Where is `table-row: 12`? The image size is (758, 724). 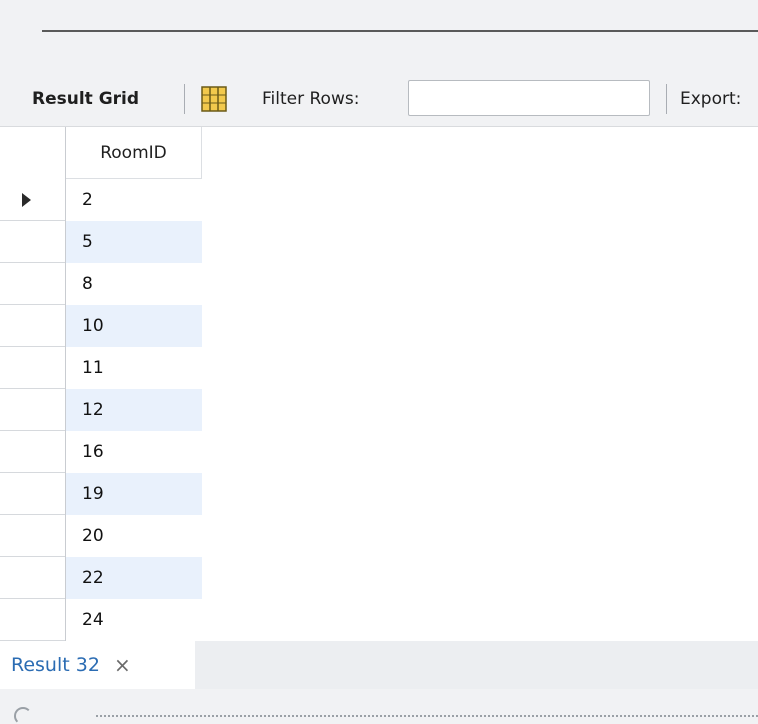
table-row: 12 is located at coordinates (101, 410).